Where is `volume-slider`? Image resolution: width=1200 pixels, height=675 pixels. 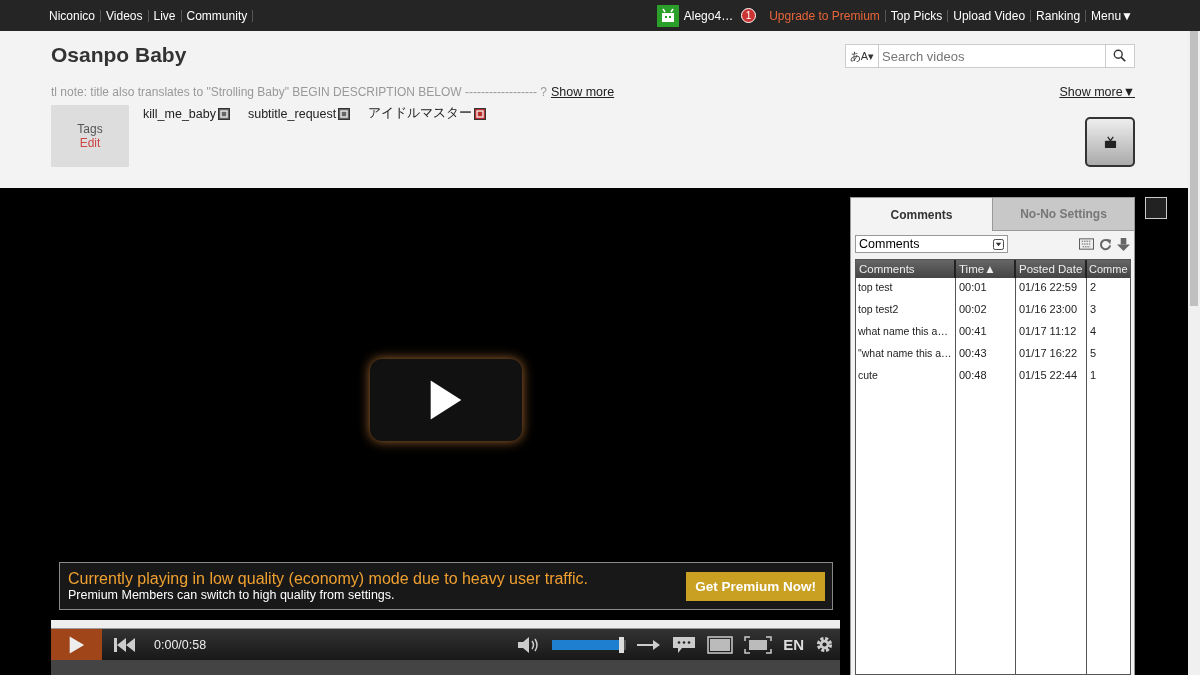 volume-slider is located at coordinates (589, 644).